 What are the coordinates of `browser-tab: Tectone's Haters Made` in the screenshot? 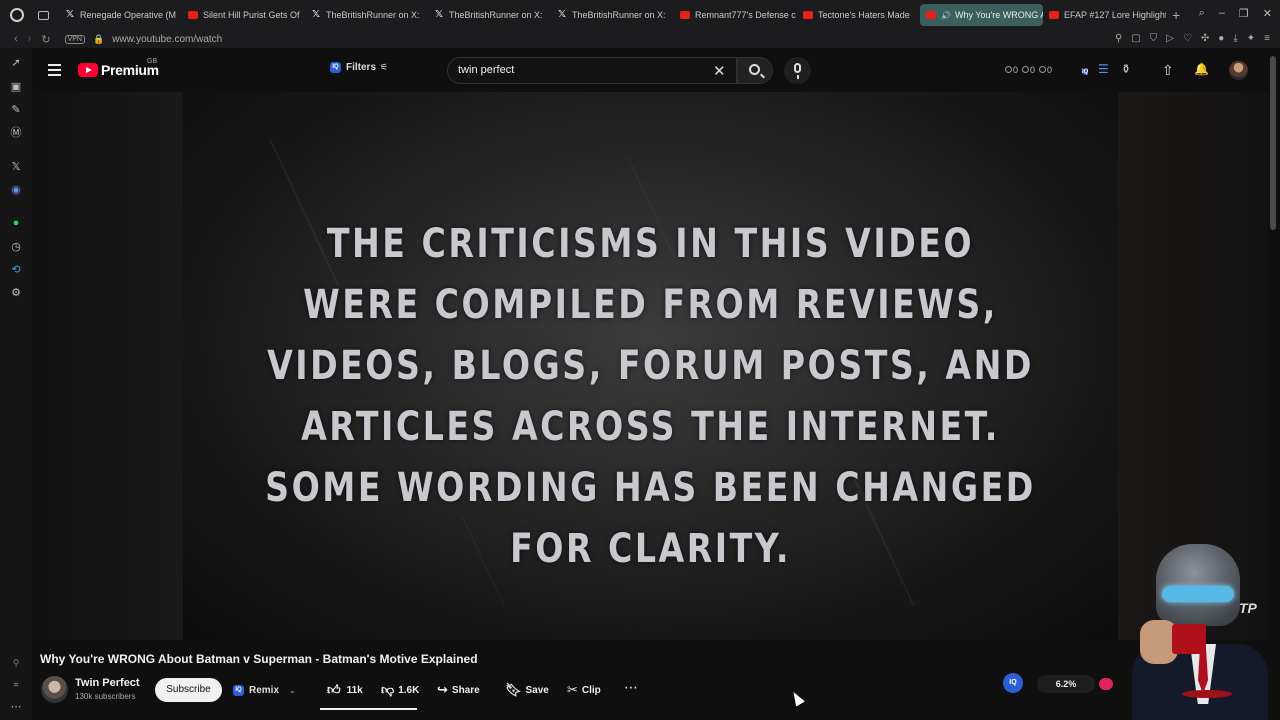 It's located at (858, 15).